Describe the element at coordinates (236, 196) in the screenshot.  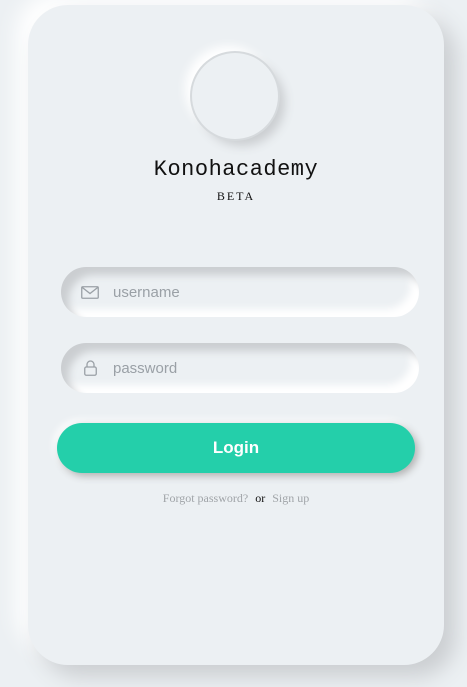
I see `app-subtitle: BETA` at that location.